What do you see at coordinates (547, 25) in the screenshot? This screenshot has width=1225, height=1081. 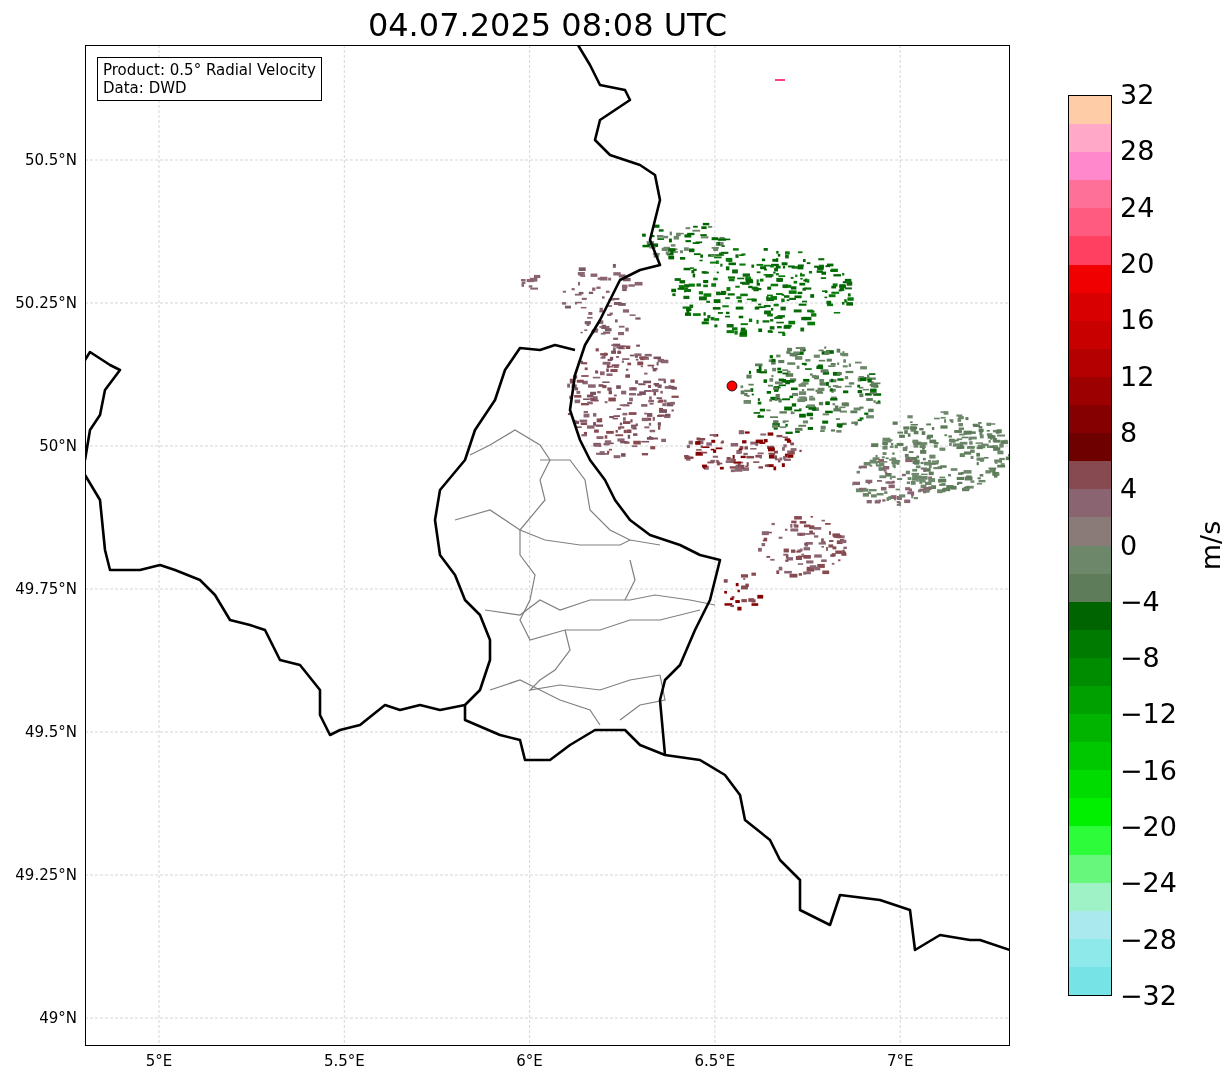 I see `plot-title: 04.07.2025 08:08 UTC` at bounding box center [547, 25].